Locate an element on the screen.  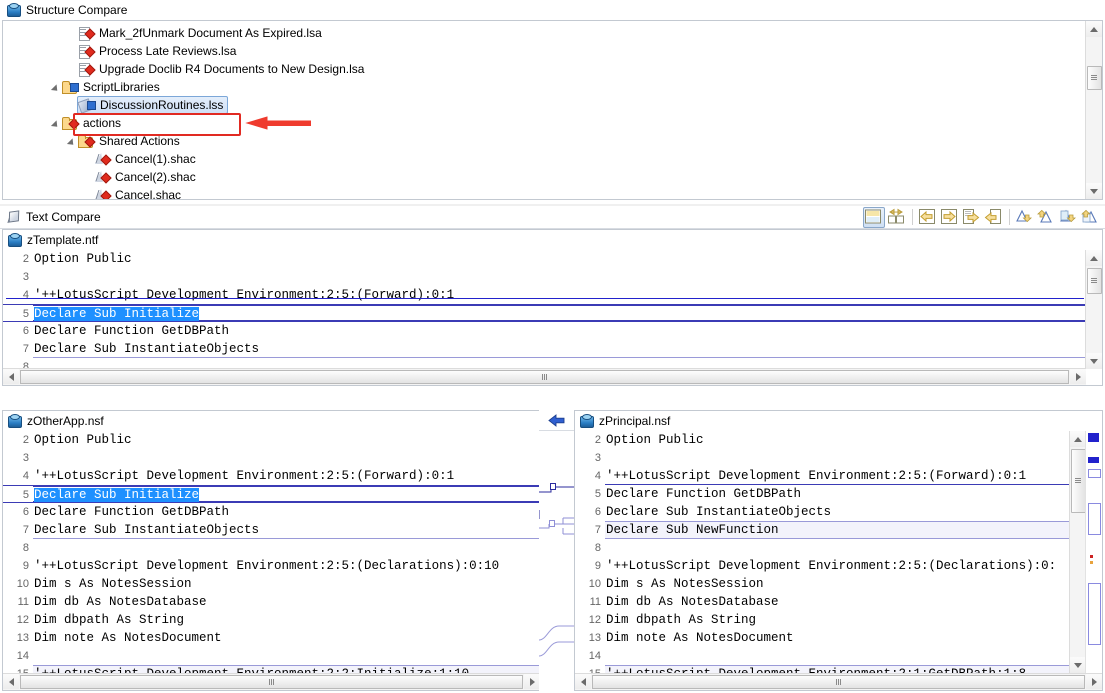
right-line: 2 Option Public is located at coordinates (822, 440).